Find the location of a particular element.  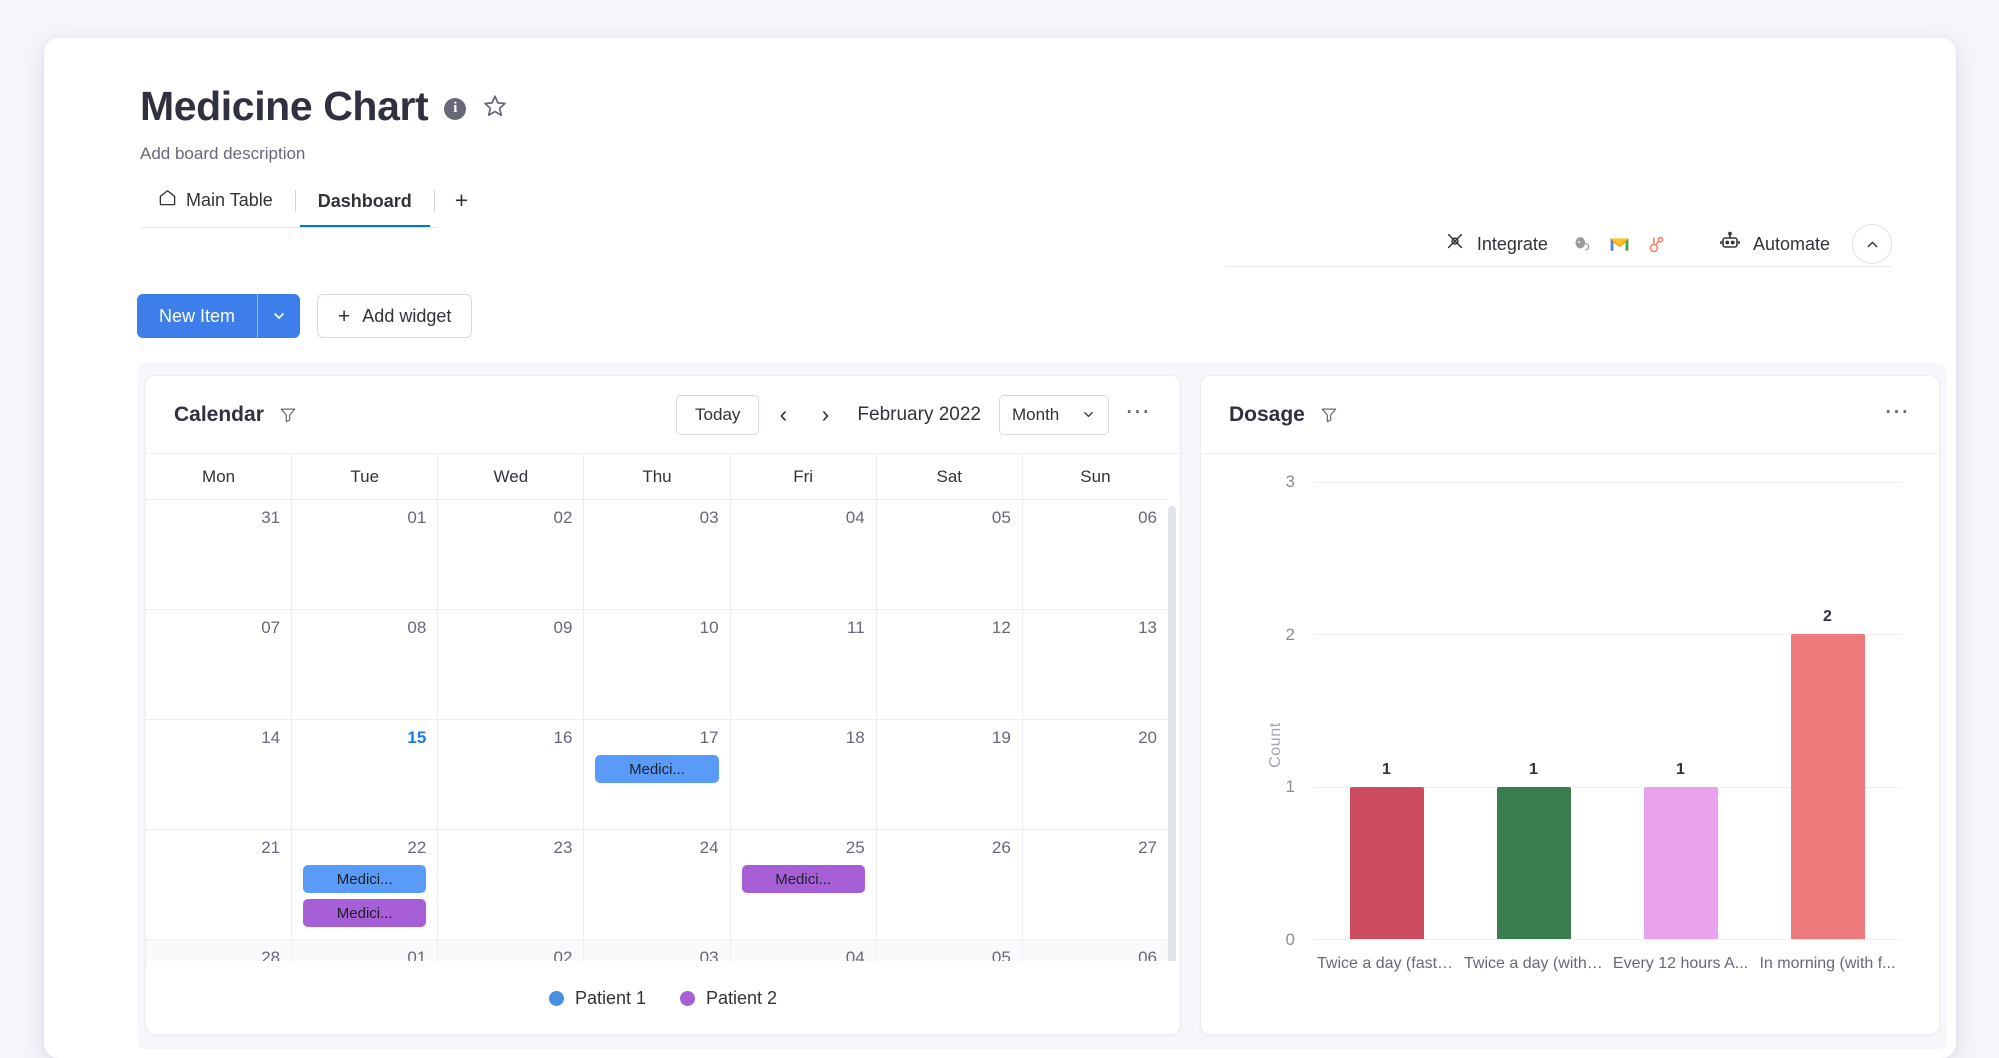

integrate-label: Integrate is located at coordinates (1512, 243).